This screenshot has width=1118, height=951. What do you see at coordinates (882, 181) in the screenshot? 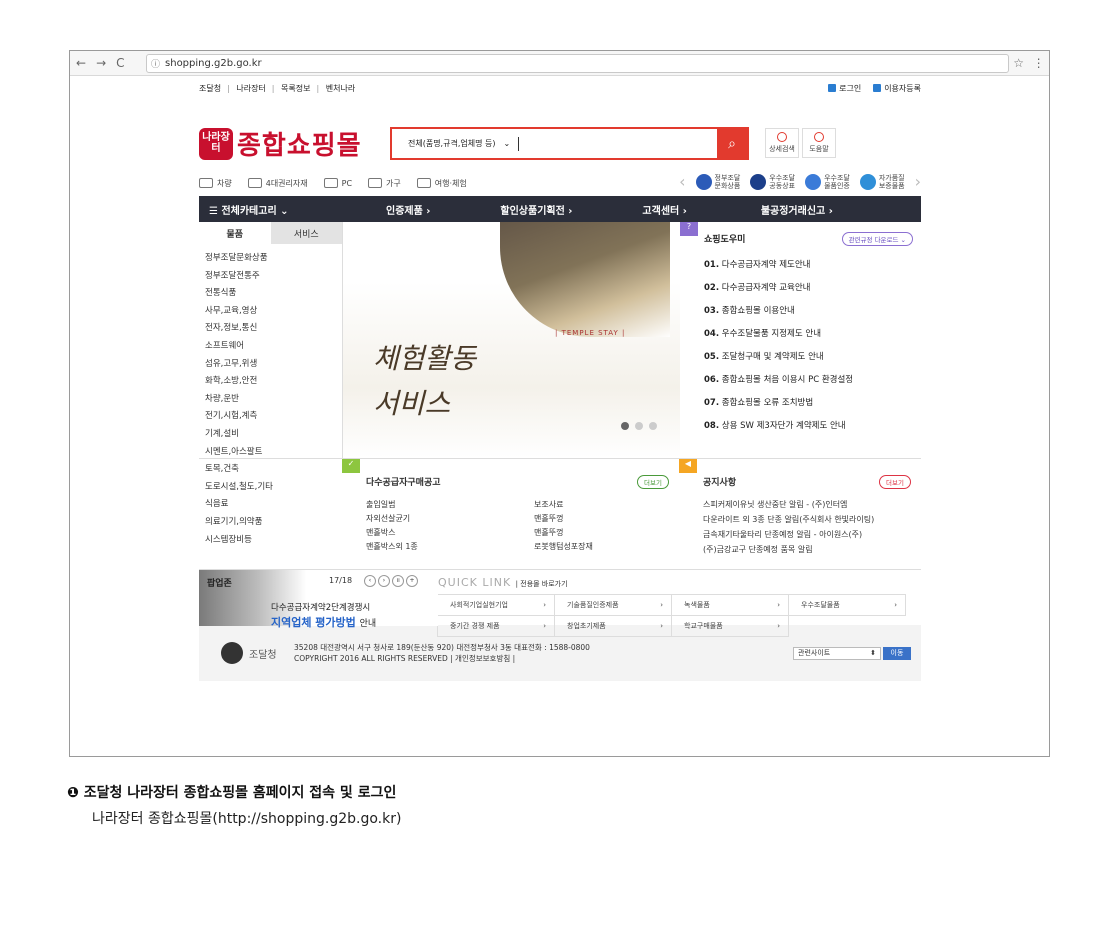
I see `partner-quality: 자가품질 보증물품` at bounding box center [882, 181].